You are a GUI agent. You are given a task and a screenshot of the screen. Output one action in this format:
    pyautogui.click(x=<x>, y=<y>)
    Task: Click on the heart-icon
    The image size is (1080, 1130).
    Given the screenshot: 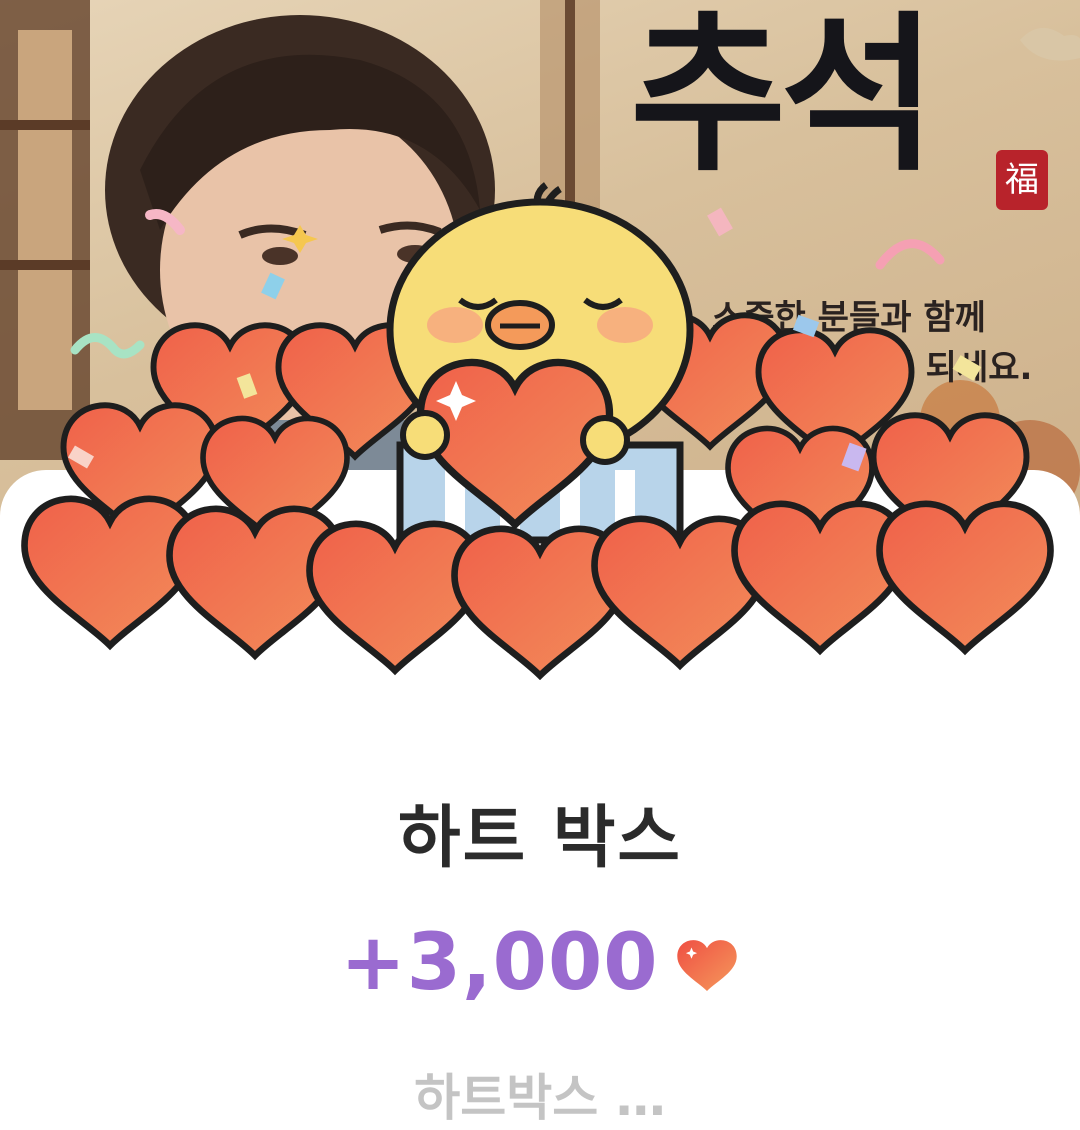 What is the action you would take?
    pyautogui.click(x=706, y=966)
    